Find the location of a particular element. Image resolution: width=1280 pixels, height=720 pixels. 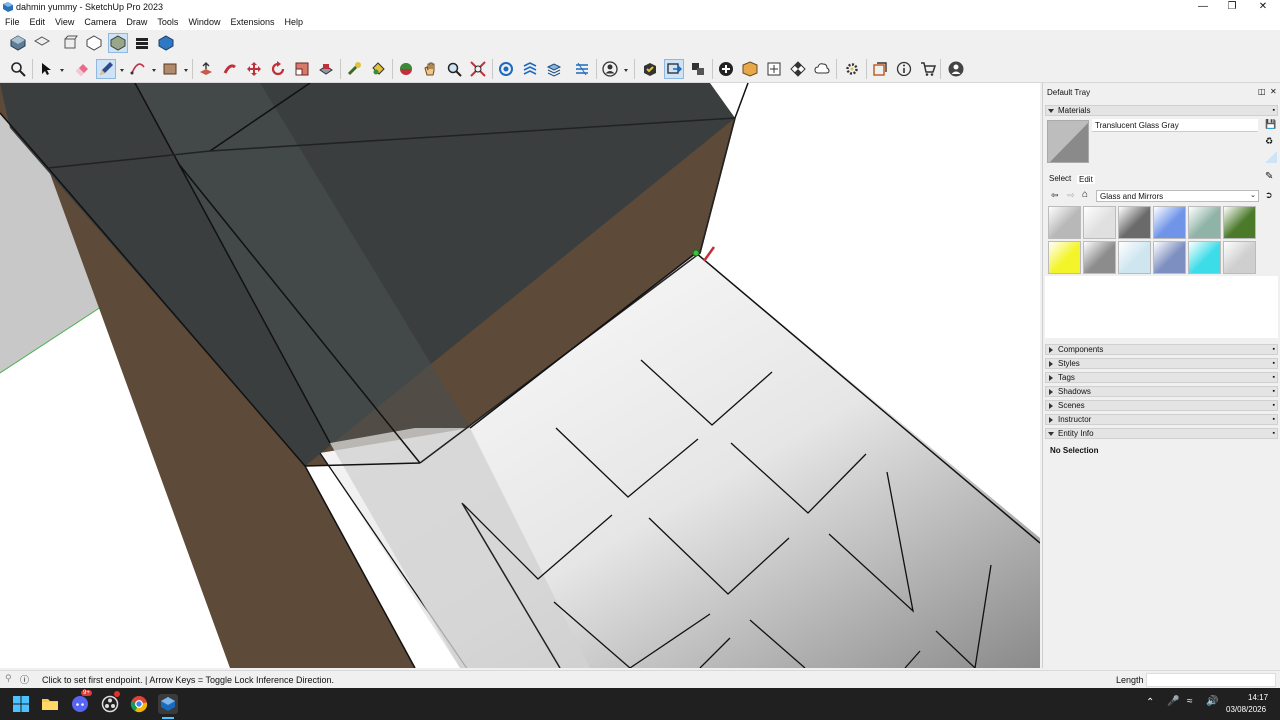

checker-icon is located at coordinates (798, 69).